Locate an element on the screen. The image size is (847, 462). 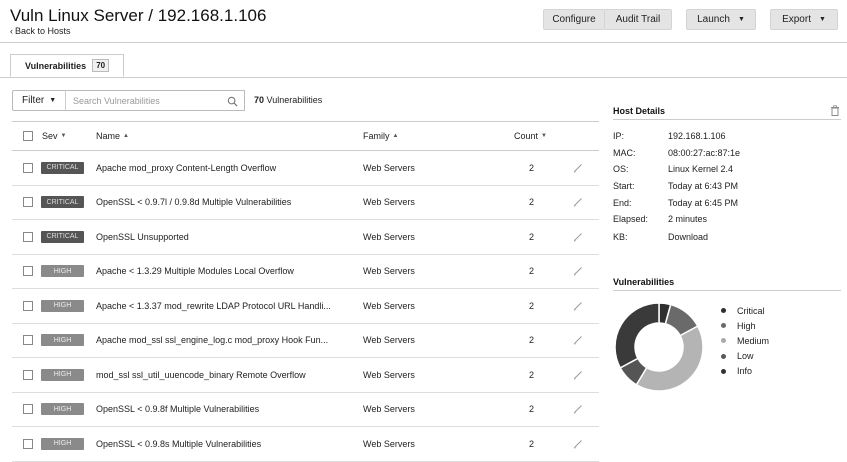
legend-item: Low is located at coordinates (745, 356).